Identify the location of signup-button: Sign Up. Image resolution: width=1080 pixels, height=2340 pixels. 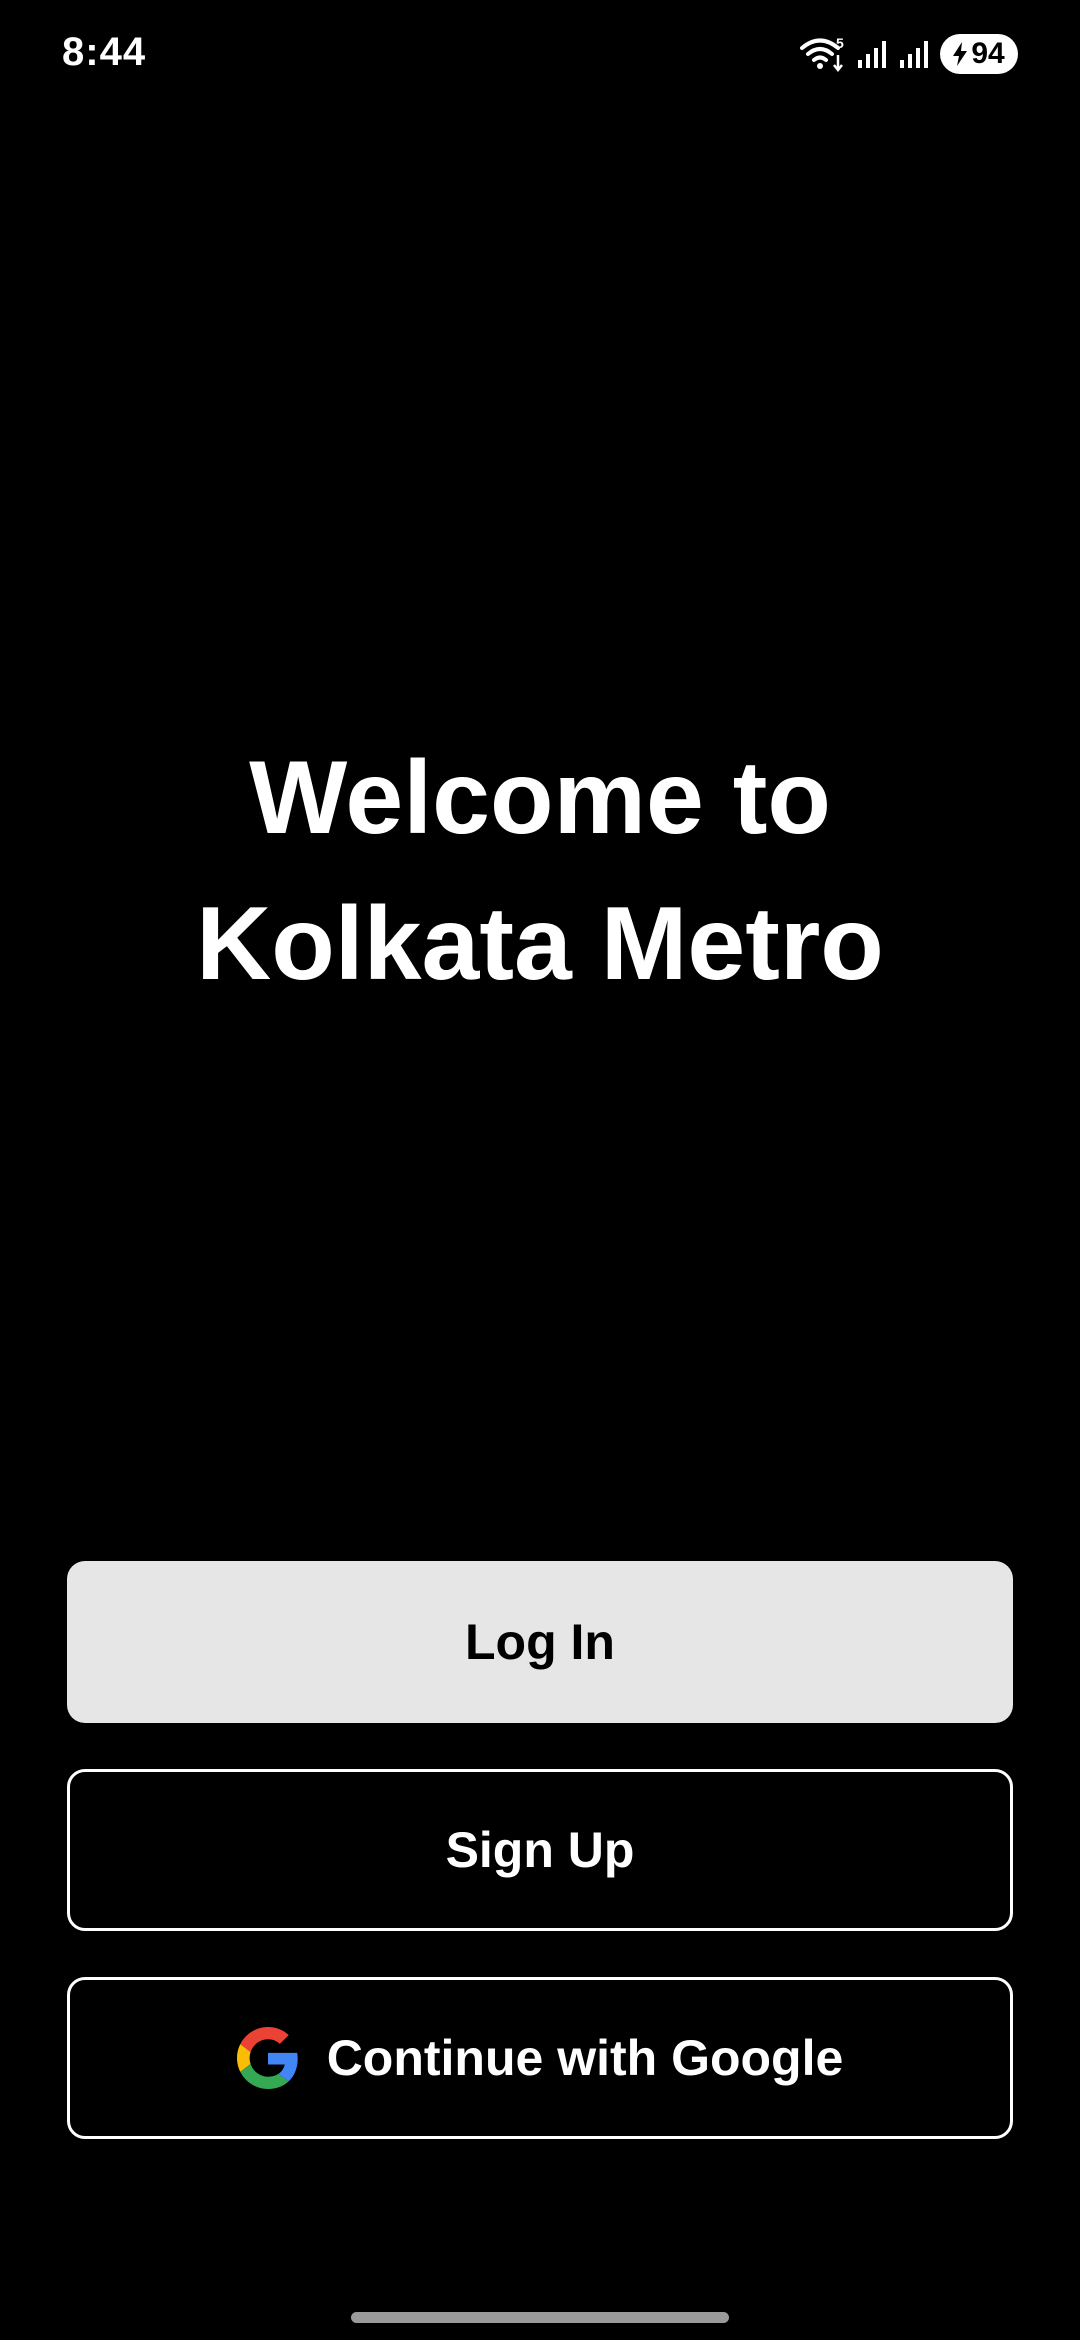
(540, 1850).